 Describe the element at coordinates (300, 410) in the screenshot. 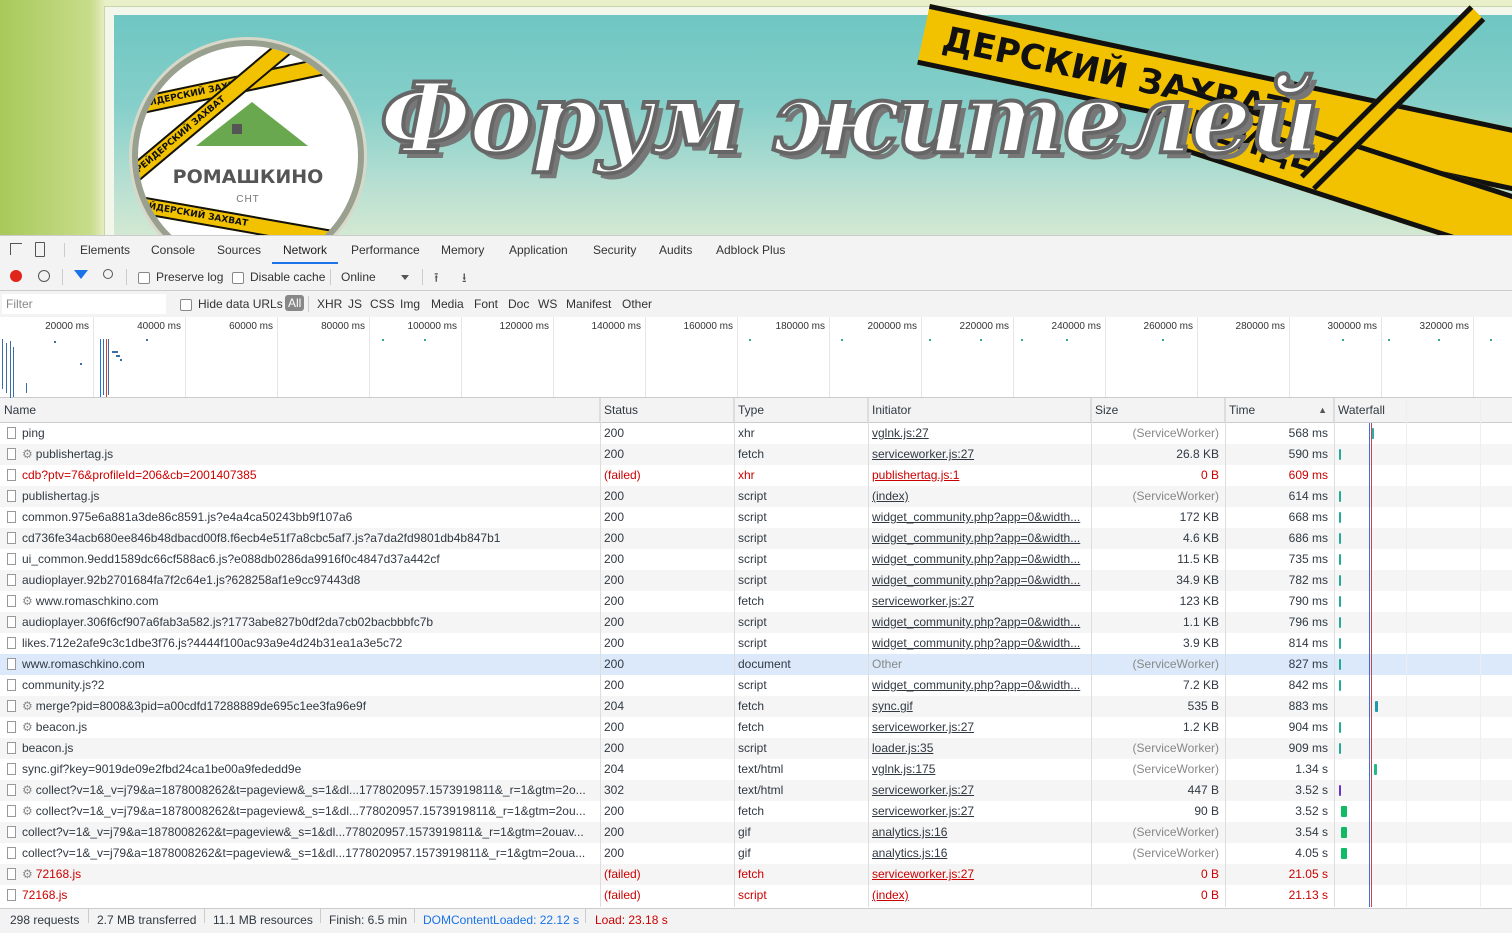

I see `column-header-name: Name` at that location.